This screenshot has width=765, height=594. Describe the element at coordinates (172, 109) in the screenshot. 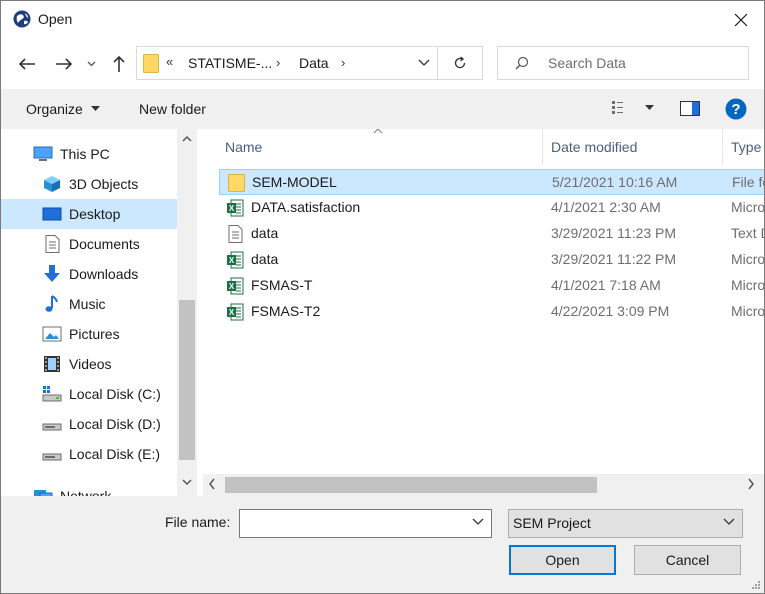

I see `new-folder-button: New folder` at that location.